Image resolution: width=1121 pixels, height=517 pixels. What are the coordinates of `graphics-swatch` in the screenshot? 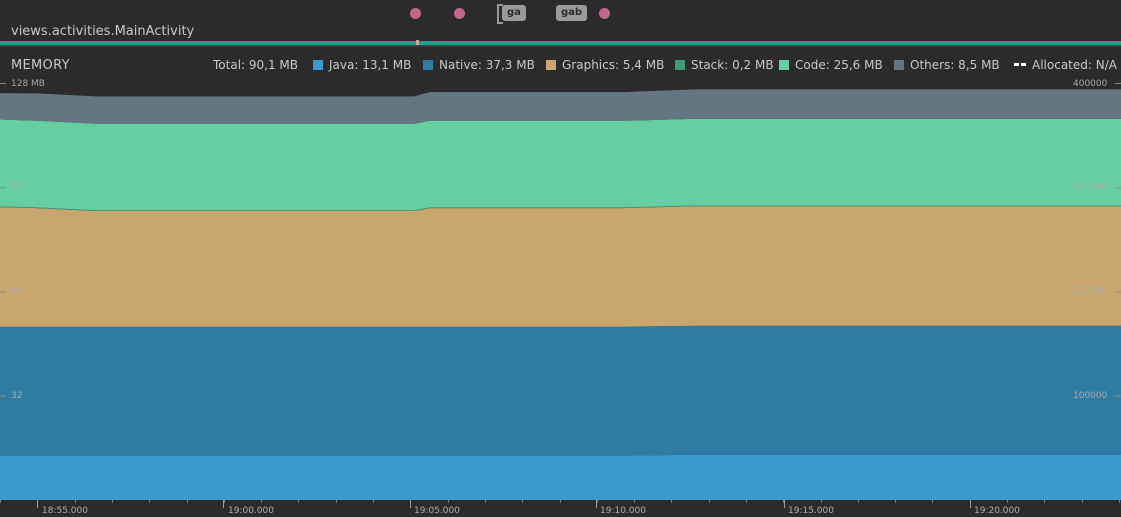 It's located at (551, 65).